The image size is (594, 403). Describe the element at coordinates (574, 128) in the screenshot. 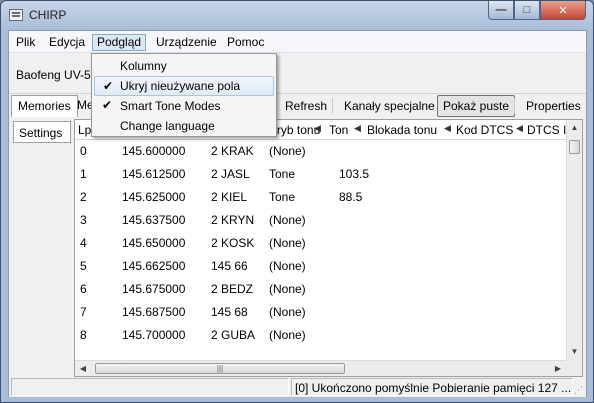

I see `scroll-up-icon: ▲` at that location.